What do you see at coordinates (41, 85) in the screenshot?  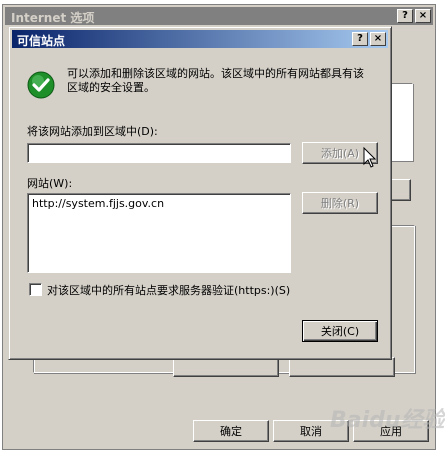 I see `checkmark-icon` at bounding box center [41, 85].